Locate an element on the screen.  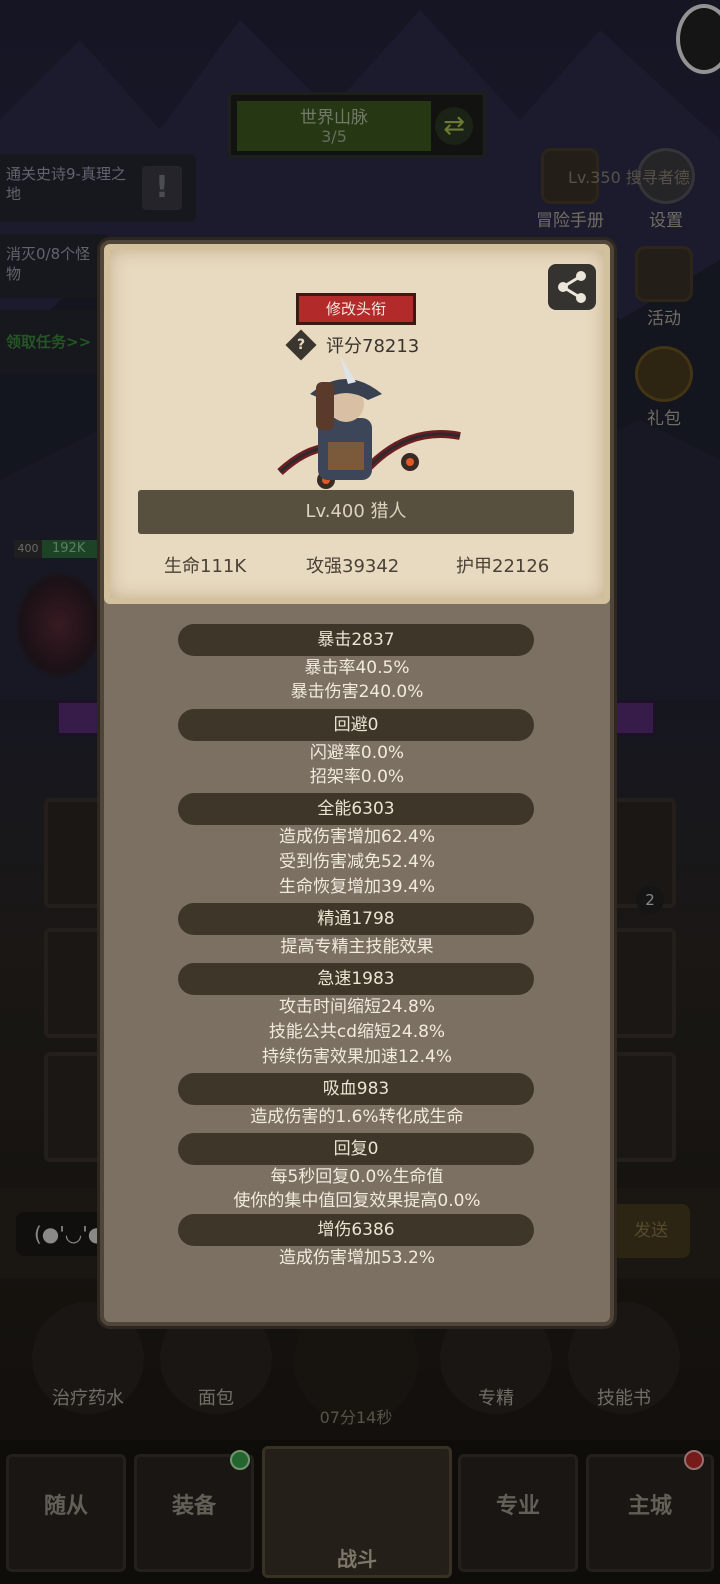
stat-header-mastery: 精通1798 is located at coordinates (356, 919).